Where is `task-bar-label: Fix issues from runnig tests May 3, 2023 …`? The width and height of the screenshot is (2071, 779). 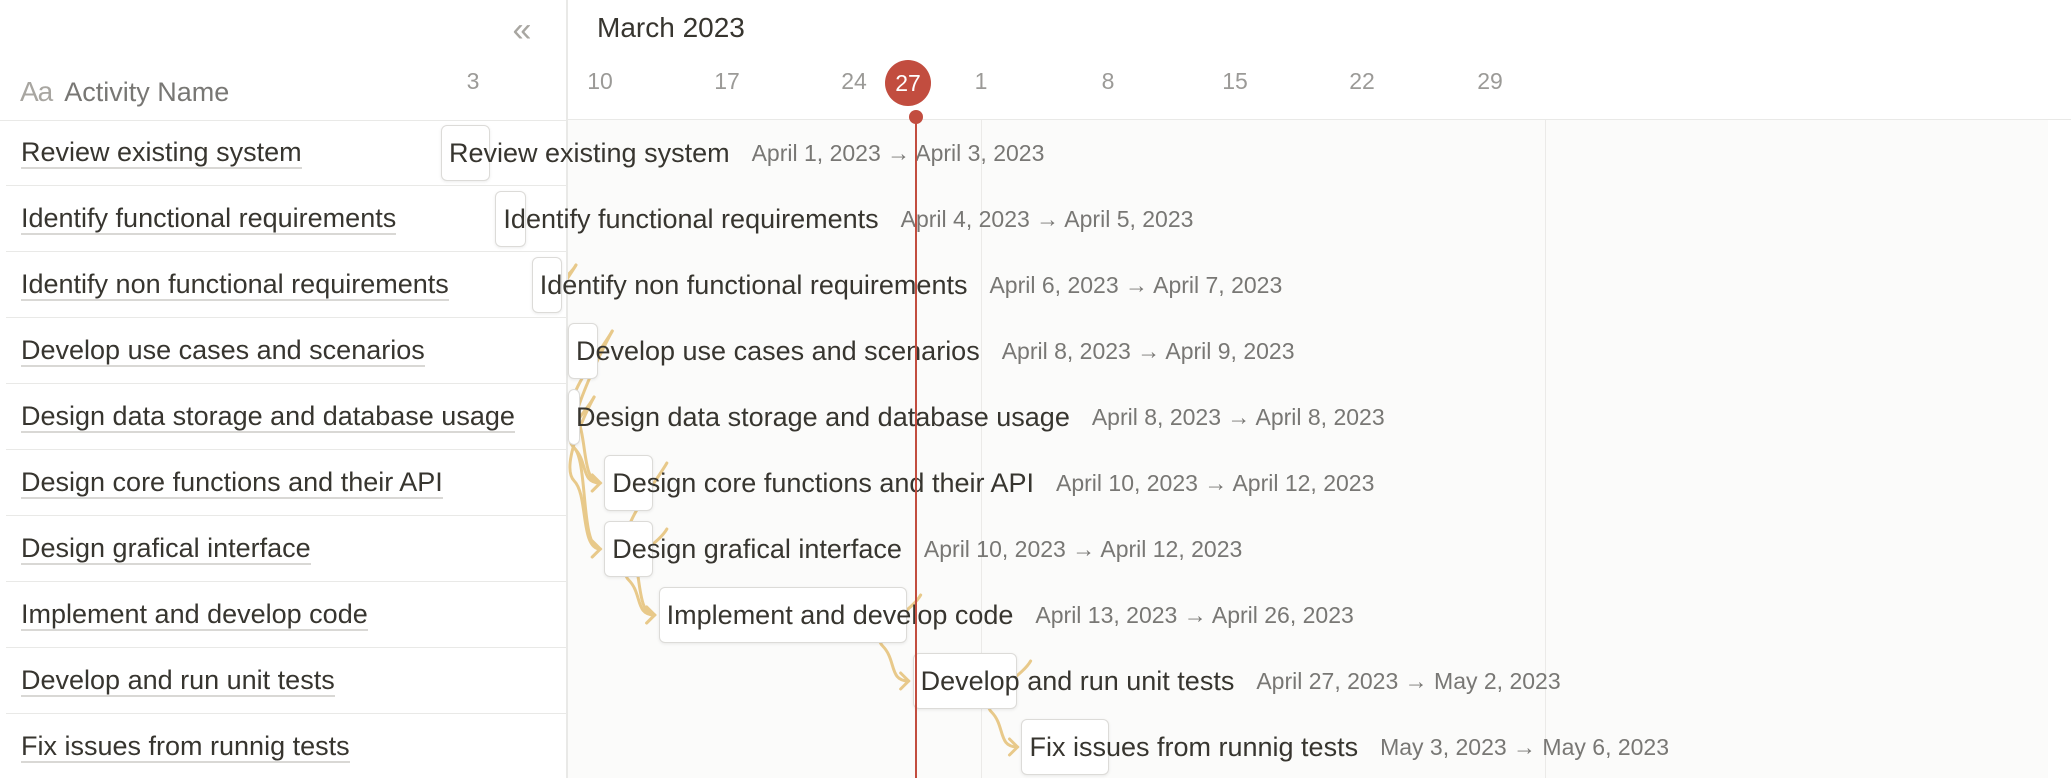 task-bar-label: Fix issues from runnig tests May 3, 2023 … is located at coordinates (1349, 747).